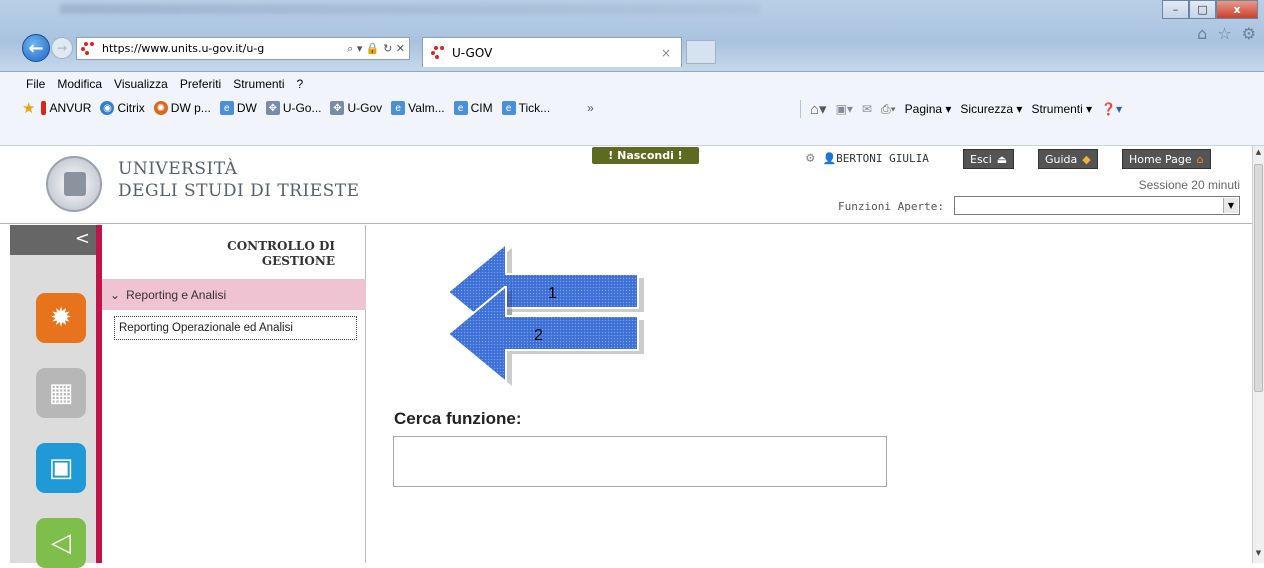  What do you see at coordinates (473, 108) in the screenshot?
I see `favorite-cim: e CIM` at bounding box center [473, 108].